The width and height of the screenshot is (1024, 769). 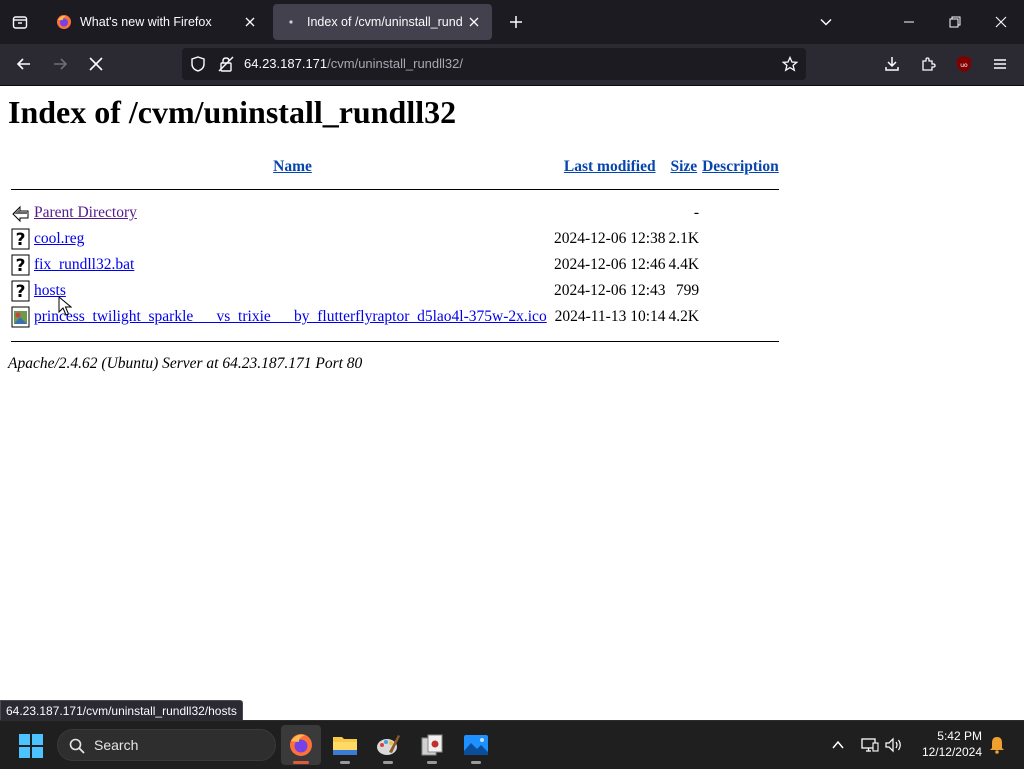 I want to click on close-window-button, so click(x=1001, y=22).